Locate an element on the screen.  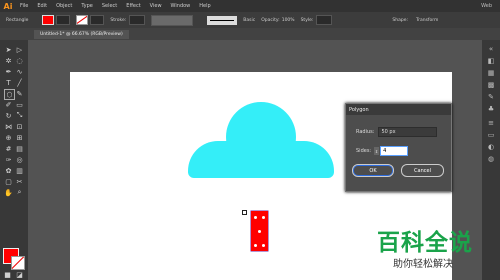
stroke-dropdown is located at coordinates (97, 20).